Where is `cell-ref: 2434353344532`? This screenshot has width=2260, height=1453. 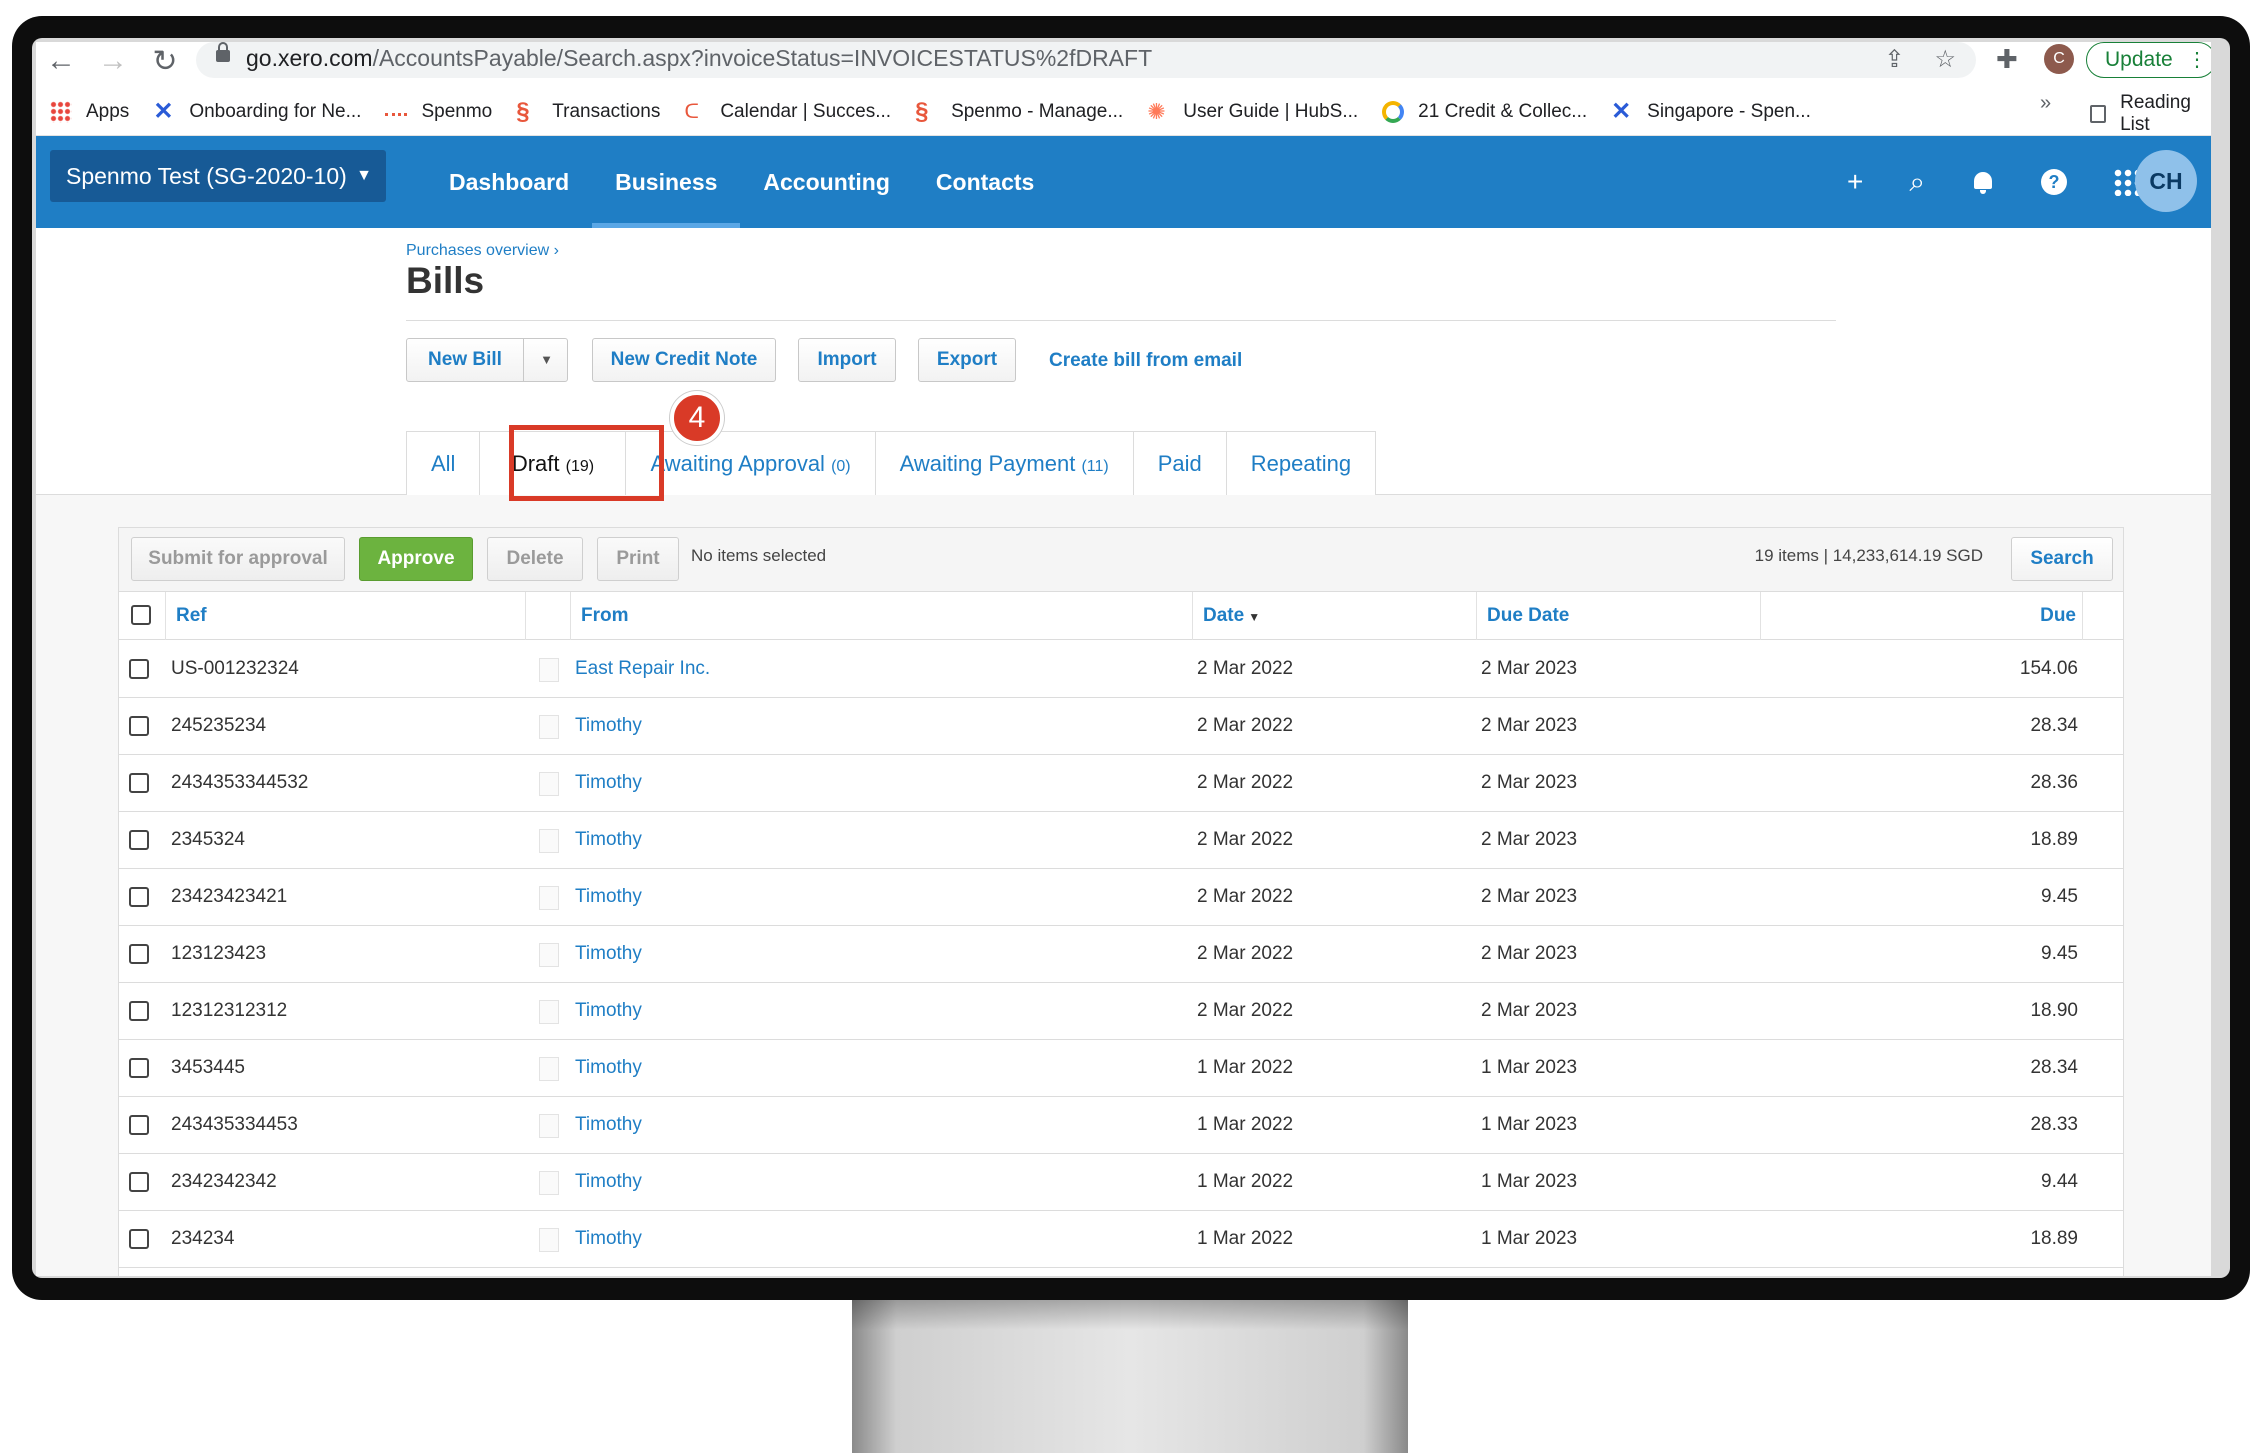 cell-ref: 2434353344532 is located at coordinates (239, 783).